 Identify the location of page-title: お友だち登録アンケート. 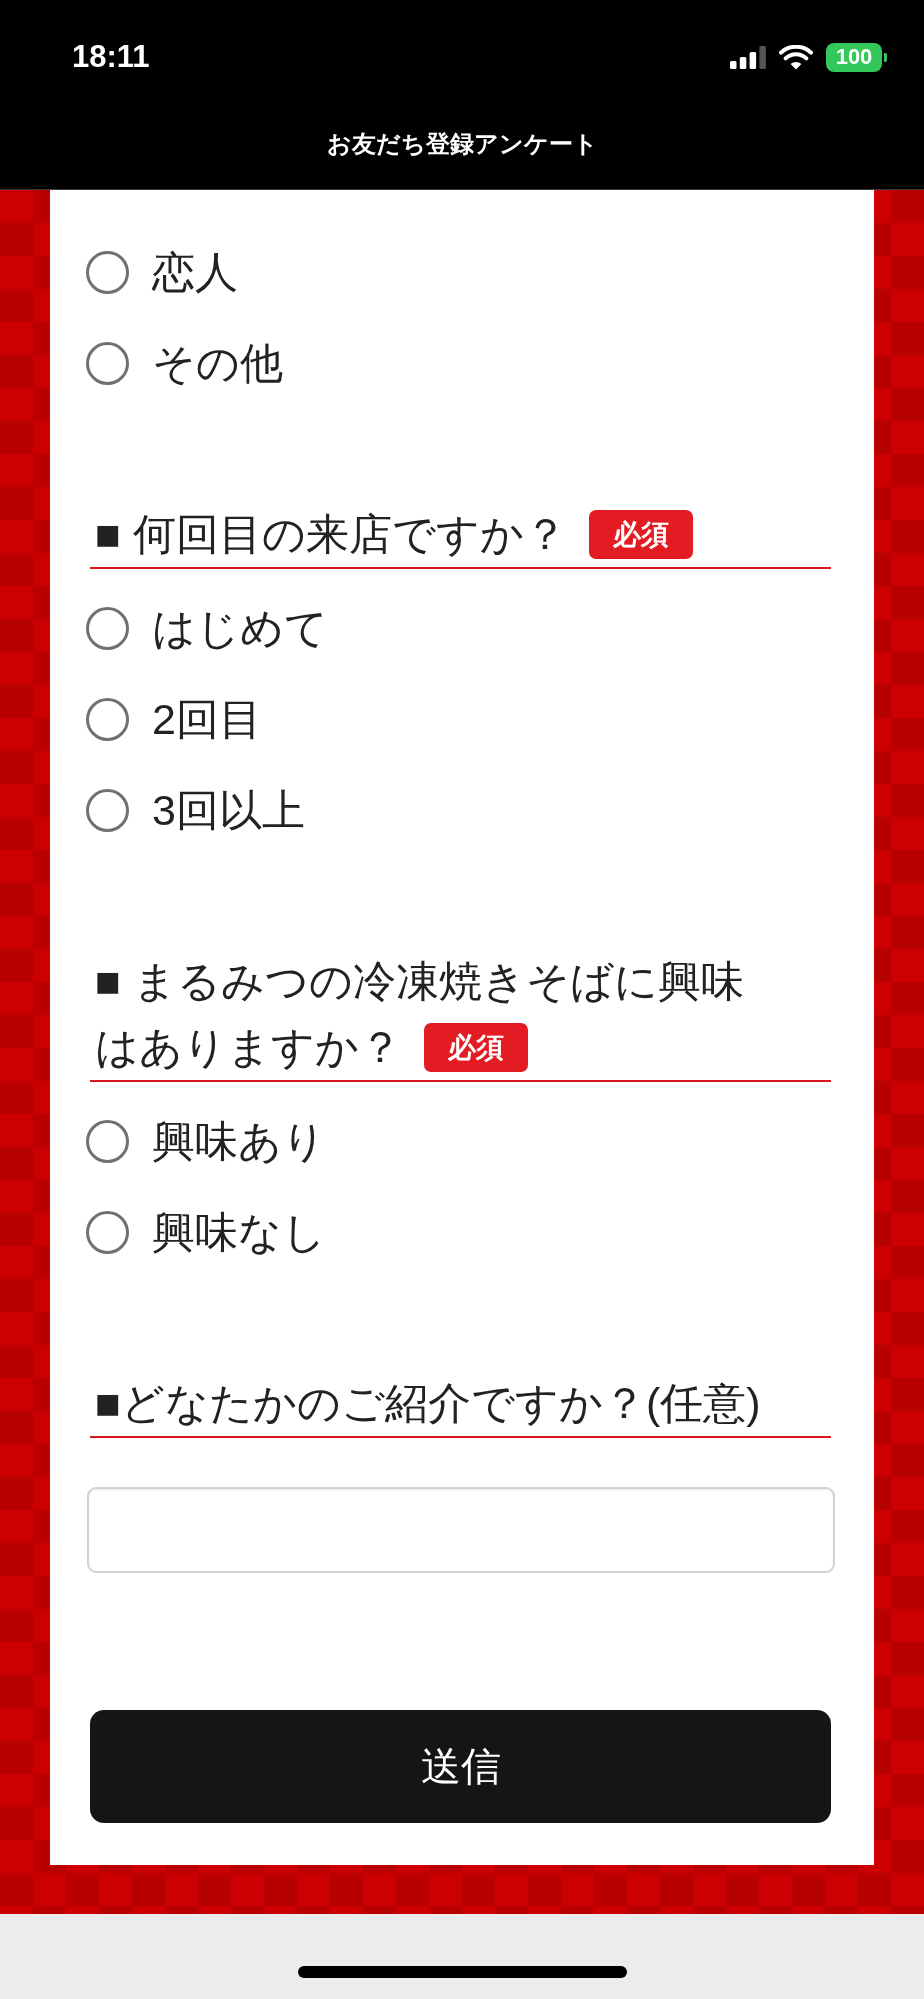
(462, 144).